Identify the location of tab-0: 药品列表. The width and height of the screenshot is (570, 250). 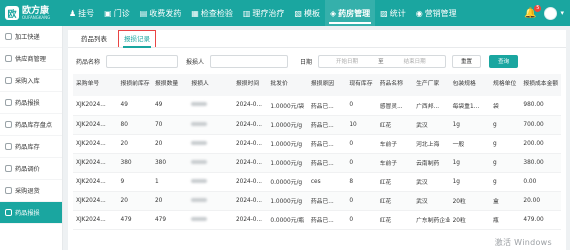
(94, 40).